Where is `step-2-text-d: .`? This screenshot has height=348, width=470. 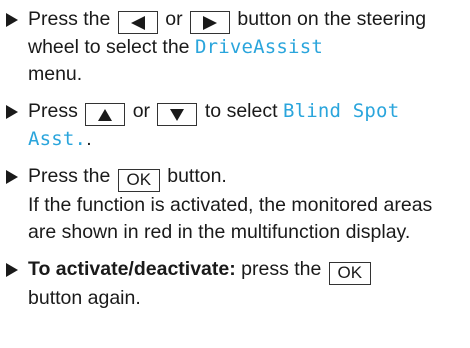
step-2-text-d: . is located at coordinates (89, 139).